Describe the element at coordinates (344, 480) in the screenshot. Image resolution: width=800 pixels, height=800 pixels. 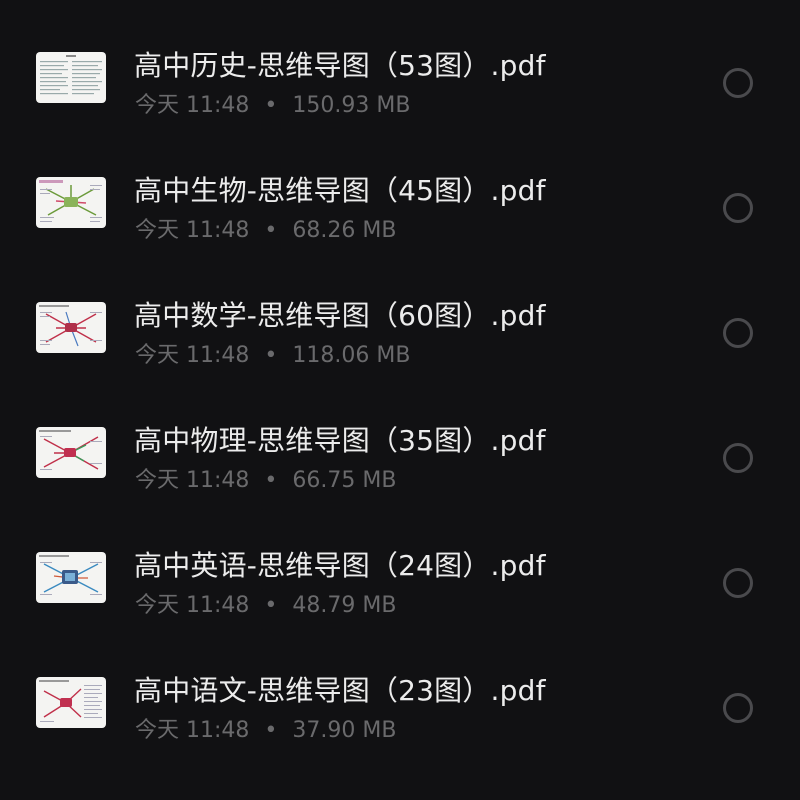
I see `file-size: 66.75 MB` at that location.